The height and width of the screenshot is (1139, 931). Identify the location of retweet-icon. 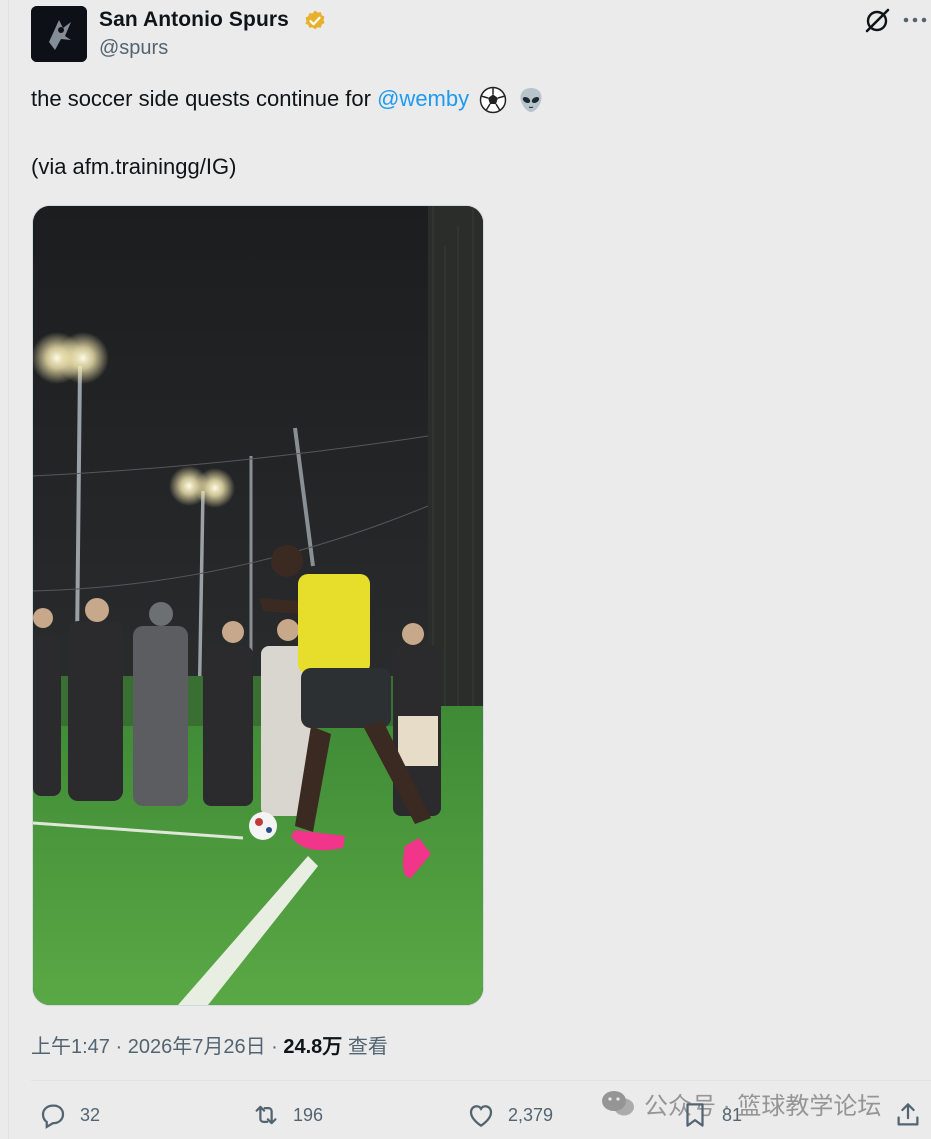
(266, 1115).